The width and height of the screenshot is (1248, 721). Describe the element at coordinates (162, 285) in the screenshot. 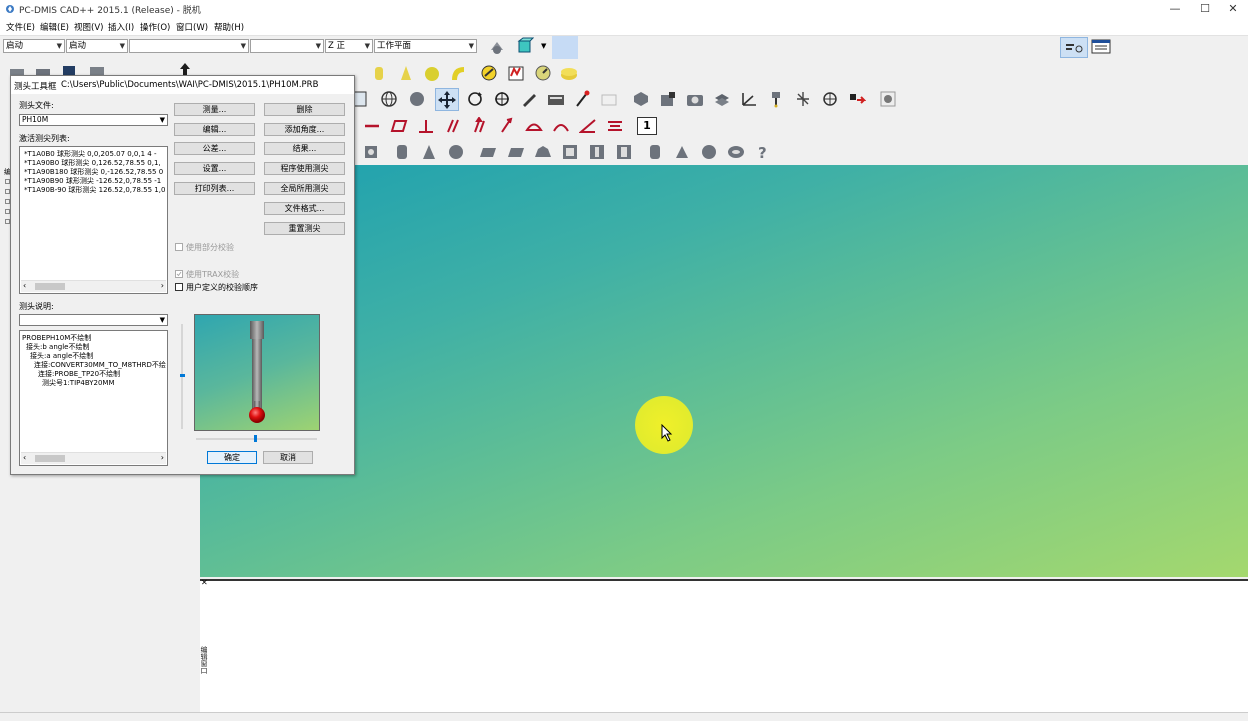

I see `scroll-right-icon: ›` at that location.